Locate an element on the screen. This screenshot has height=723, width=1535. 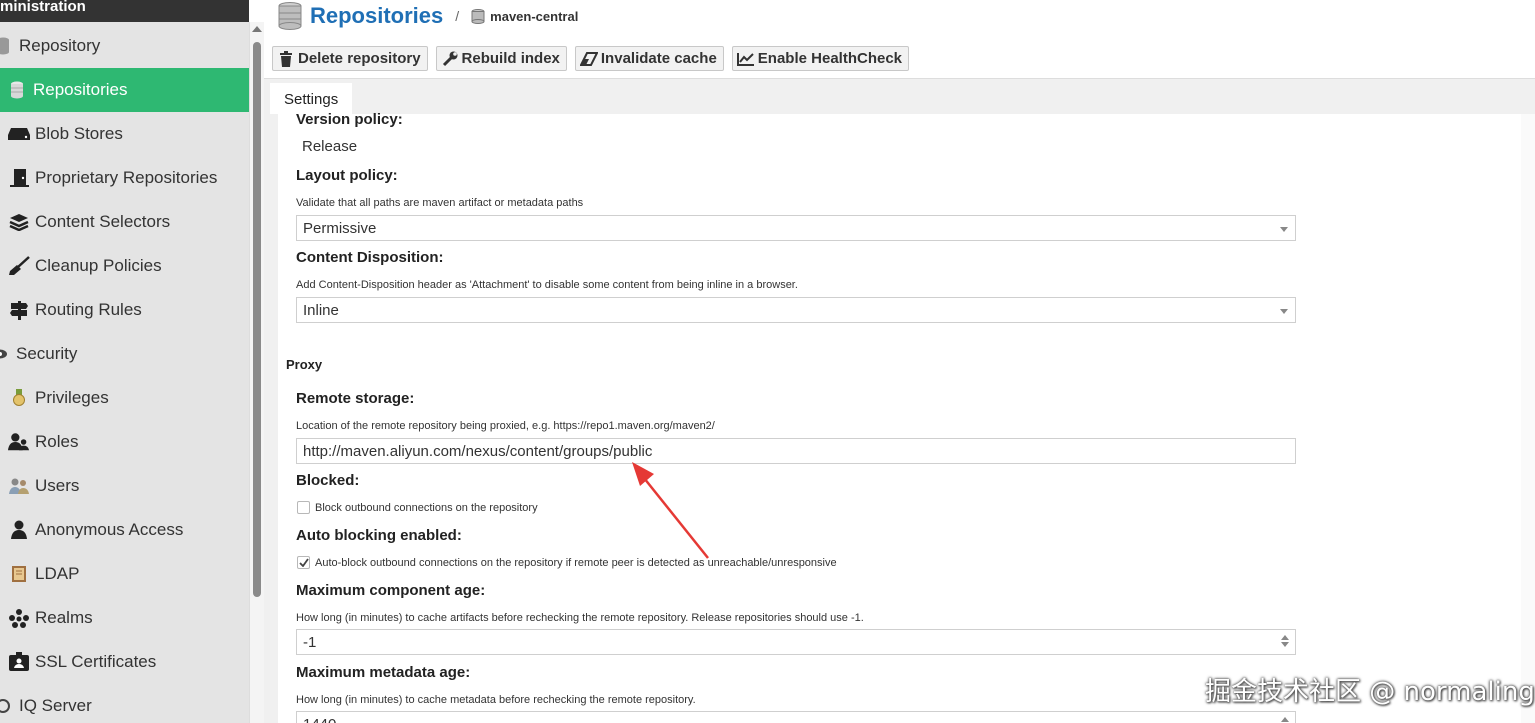
max-metadata-age-value: 1440 is located at coordinates (319, 719).